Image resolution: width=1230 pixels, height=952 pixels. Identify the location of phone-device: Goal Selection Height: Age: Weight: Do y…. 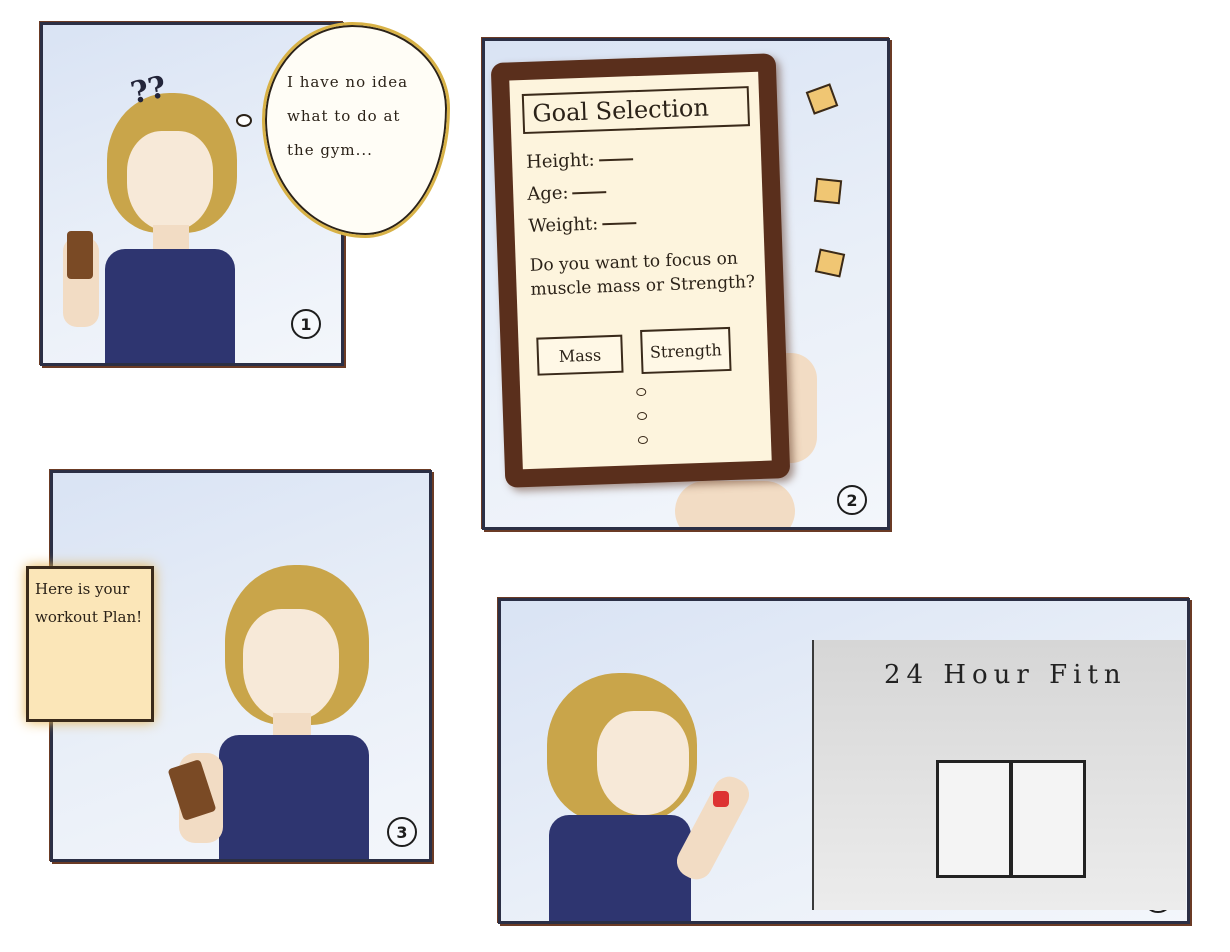
(640, 270).